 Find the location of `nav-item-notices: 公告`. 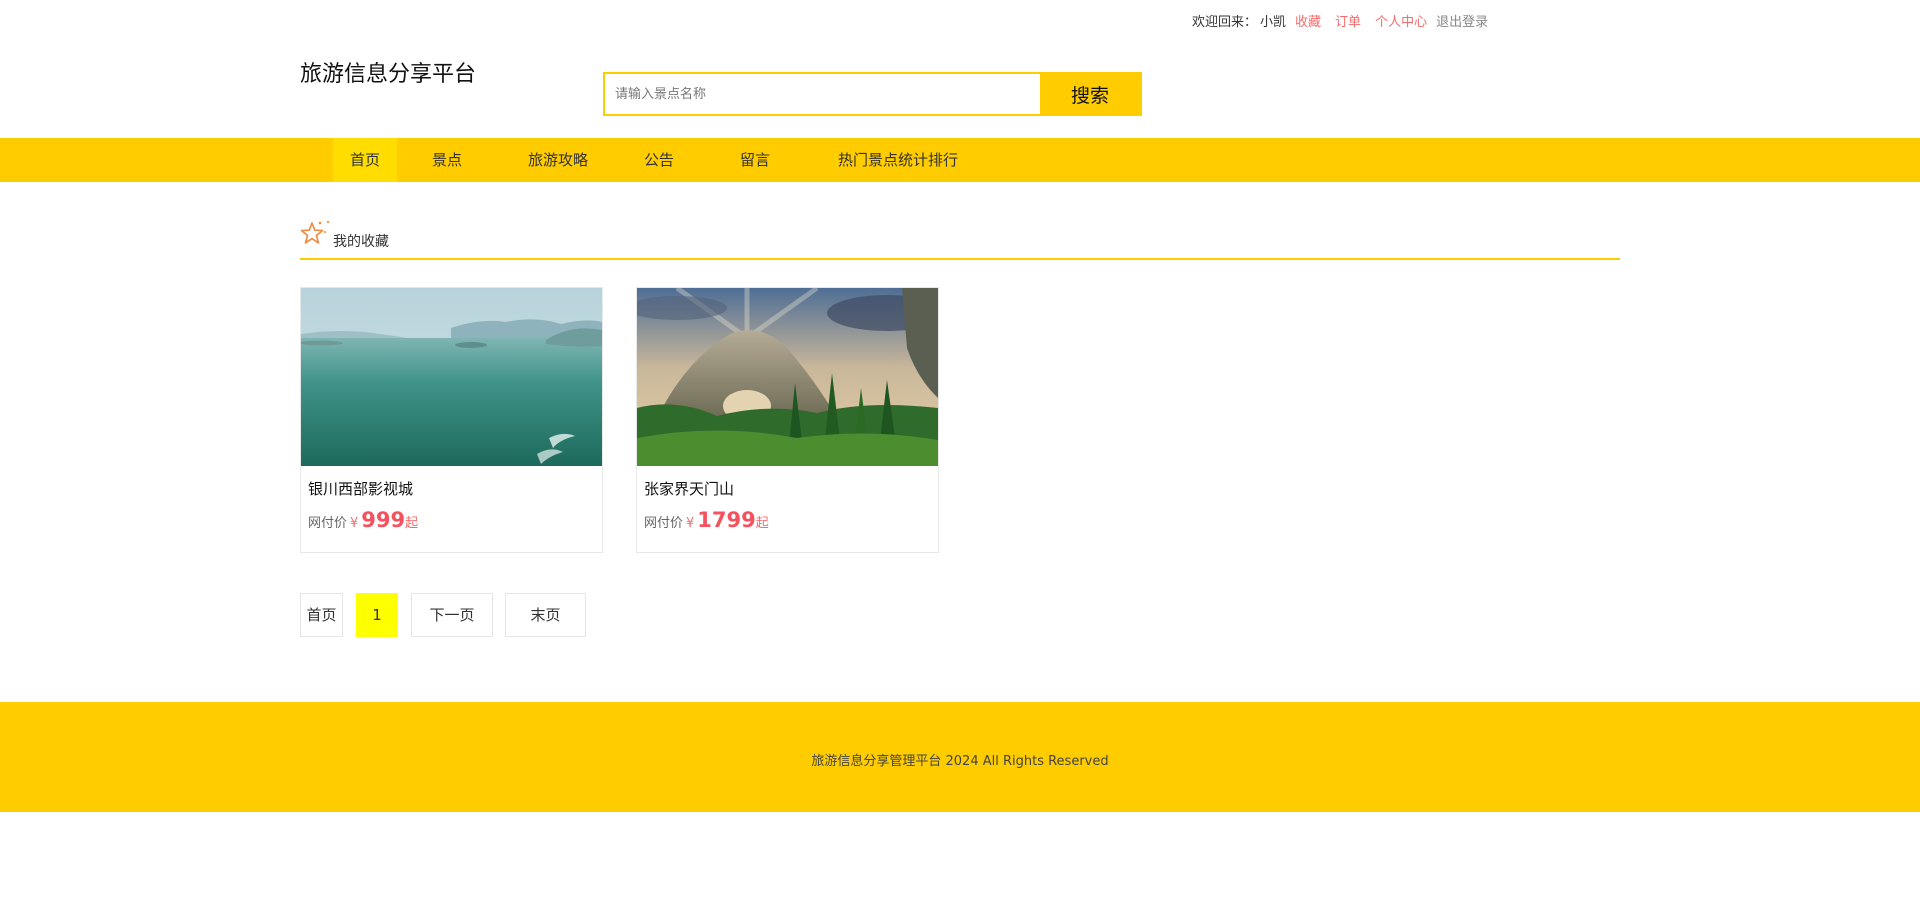

nav-item-notices: 公告 is located at coordinates (659, 160).